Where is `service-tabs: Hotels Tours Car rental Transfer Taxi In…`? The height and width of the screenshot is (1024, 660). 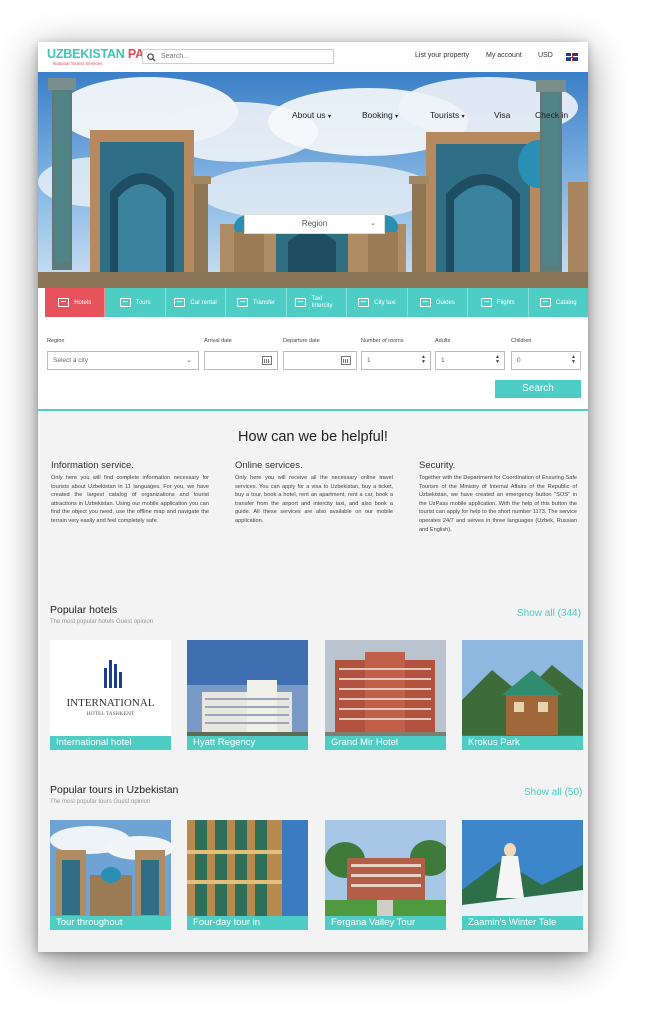 service-tabs: Hotels Tours Car rental Transfer Taxi In… is located at coordinates (316, 302).